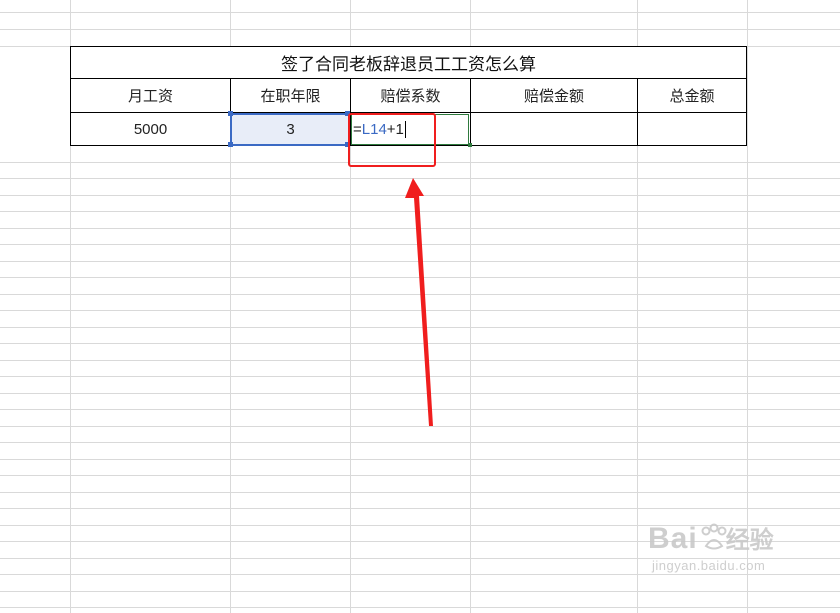  I want to click on baidu-jingyan-watermark: Bai 经验 jingyan.baidu.com, so click(728, 560).